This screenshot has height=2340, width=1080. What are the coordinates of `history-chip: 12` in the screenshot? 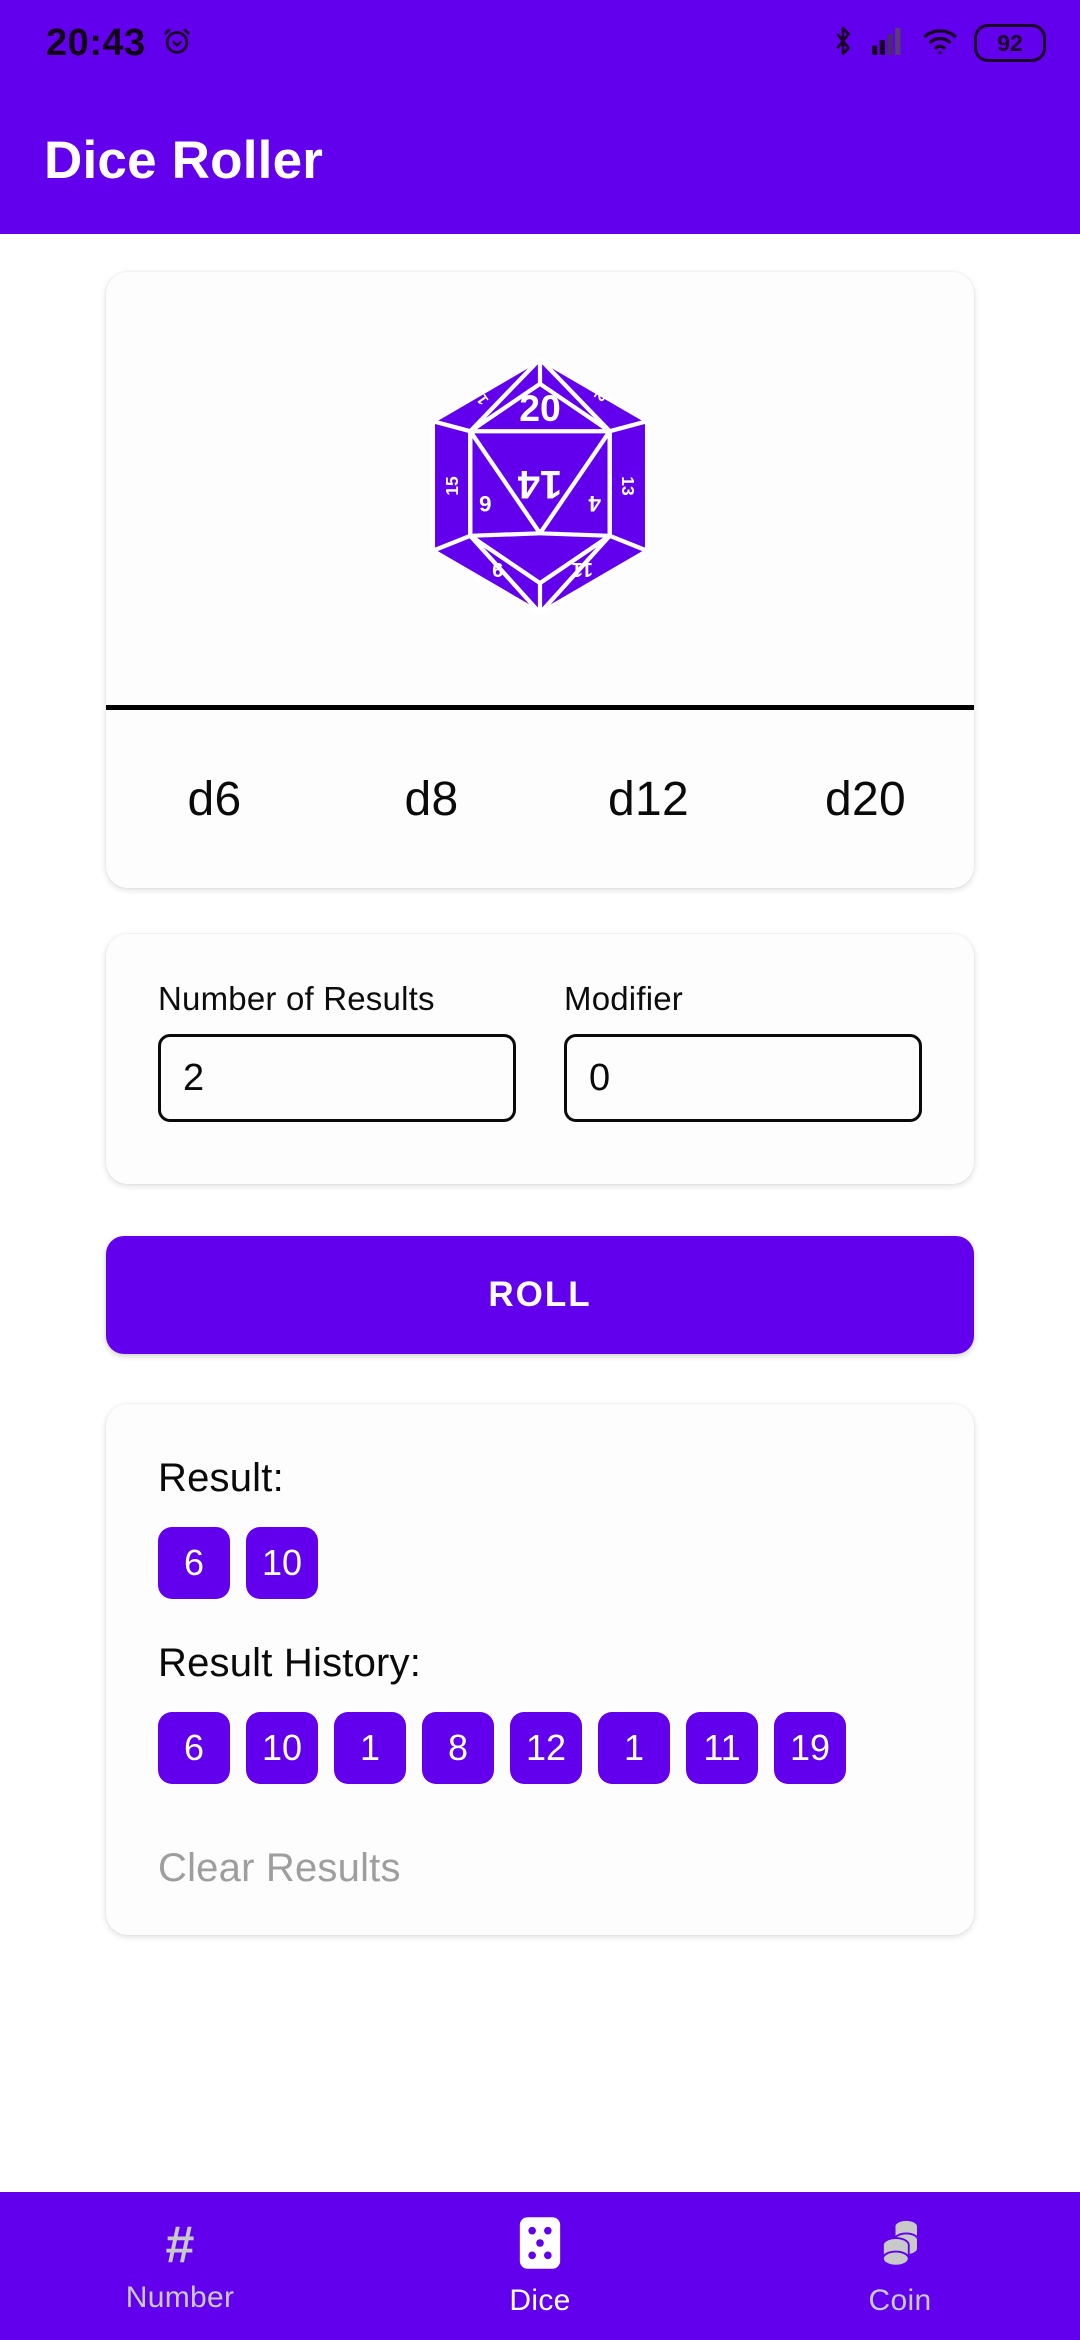 It's located at (546, 1748).